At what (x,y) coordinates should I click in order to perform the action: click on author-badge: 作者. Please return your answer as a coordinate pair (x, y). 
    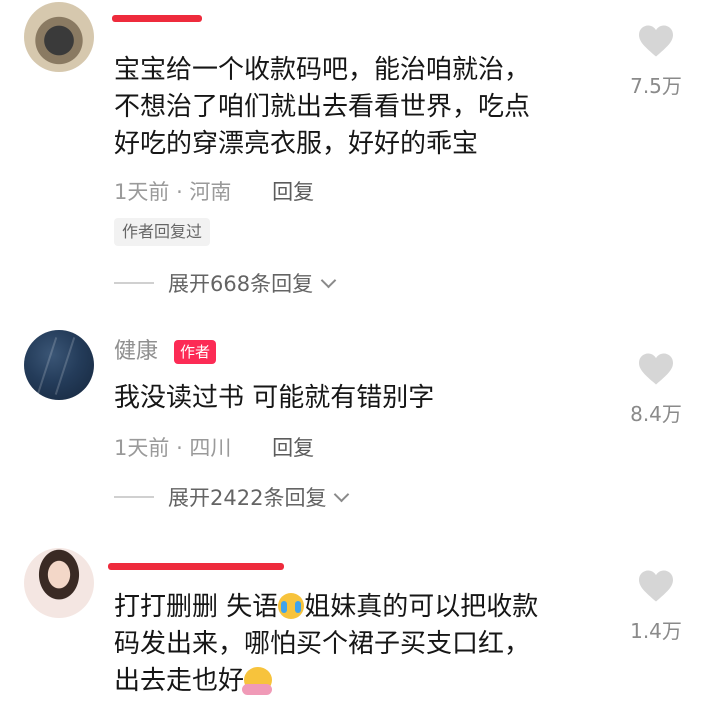
    Looking at the image, I should click on (195, 352).